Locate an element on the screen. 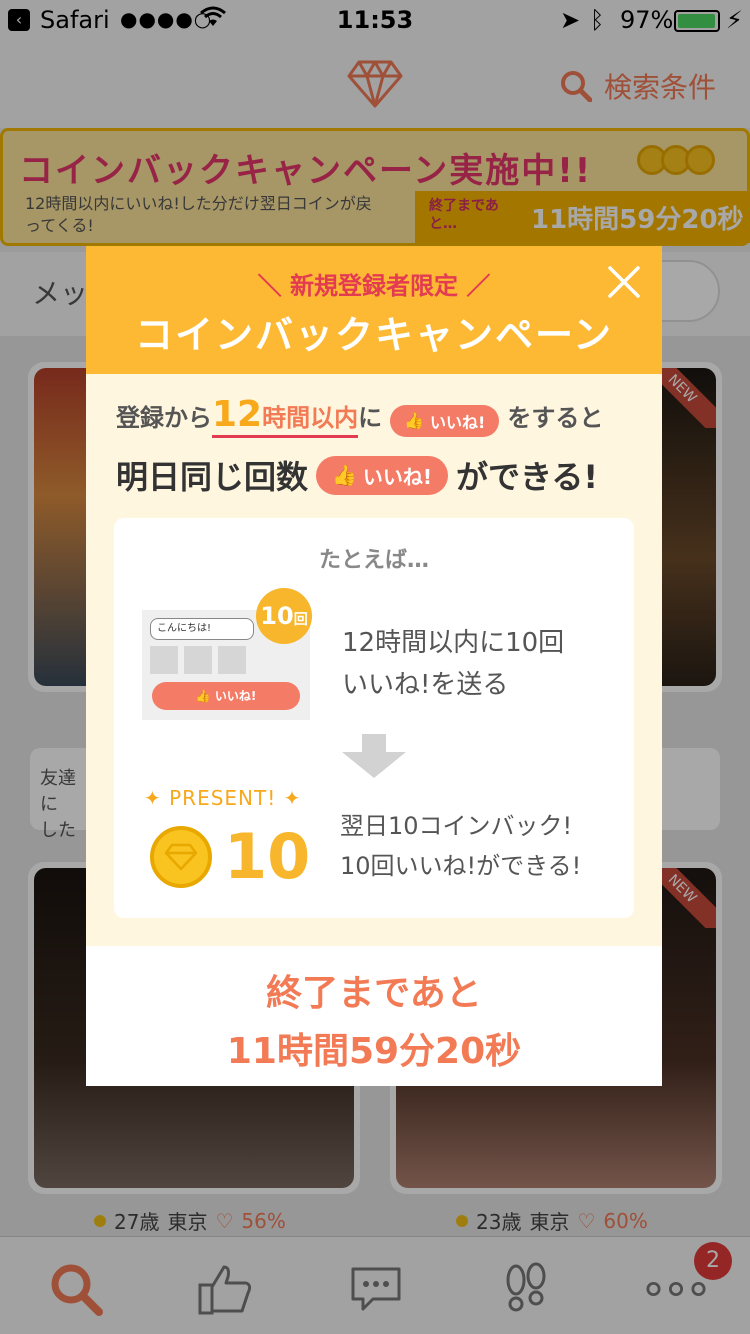  rule-highlight: 12時間以内 is located at coordinates (285, 416).